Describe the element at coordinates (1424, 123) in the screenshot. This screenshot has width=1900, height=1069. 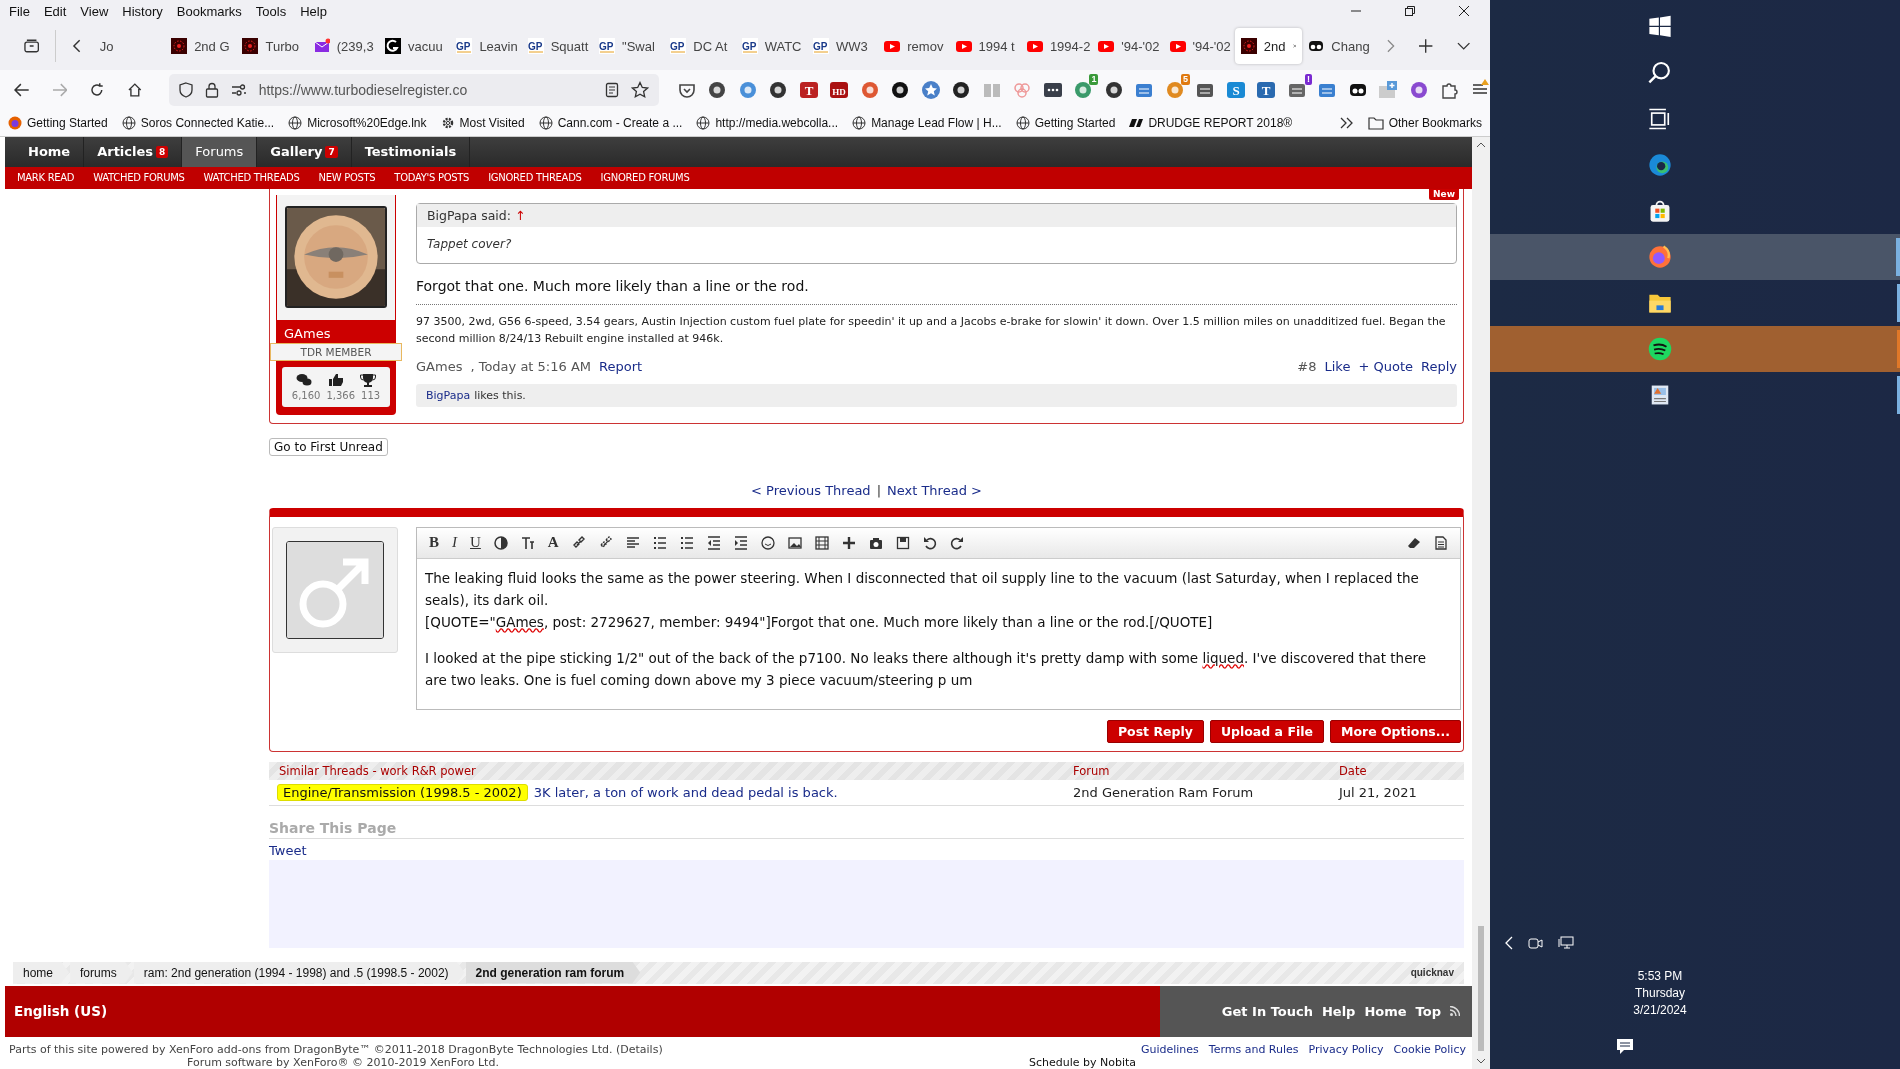
I see `bookmark-folder: Other Bookmarks` at that location.